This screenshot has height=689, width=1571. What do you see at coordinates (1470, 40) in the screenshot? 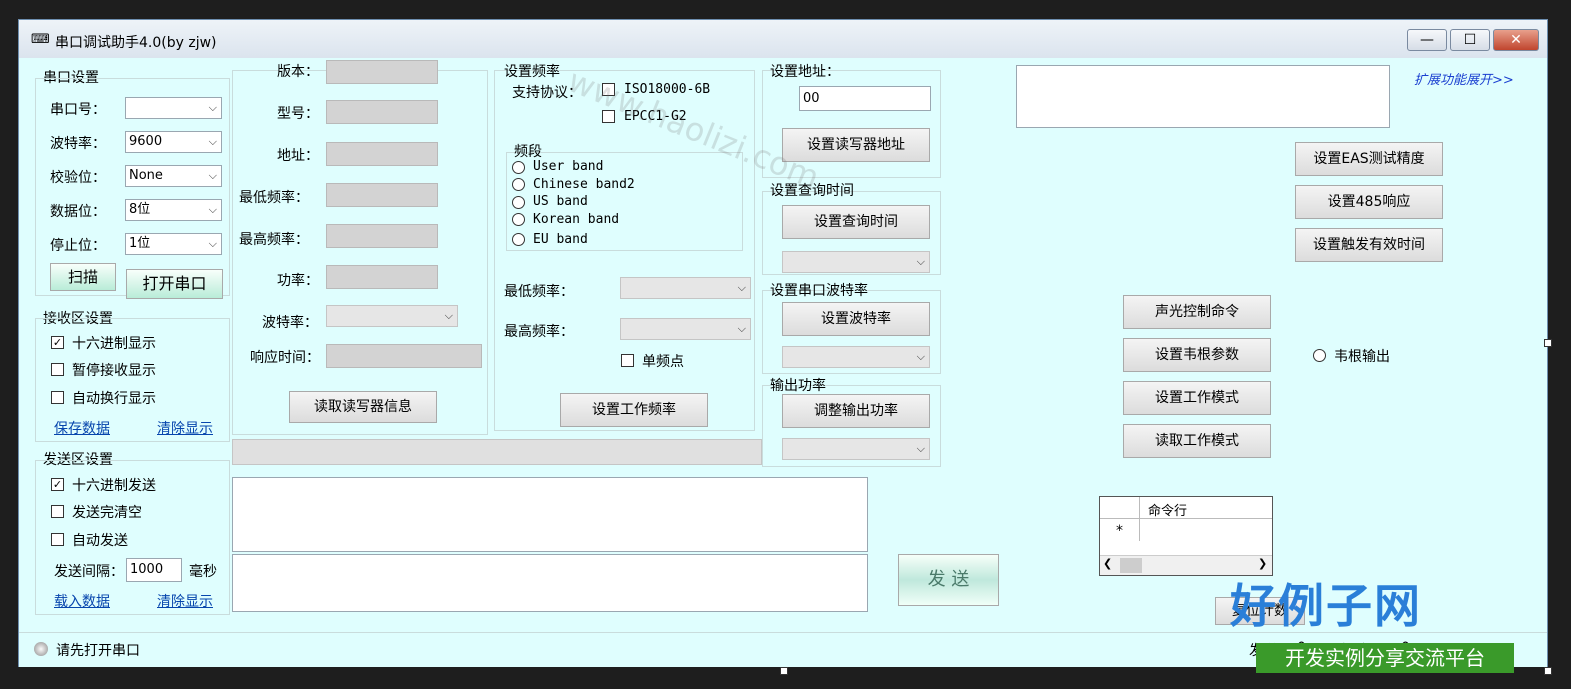
I see `maximize-button: ☐` at bounding box center [1470, 40].